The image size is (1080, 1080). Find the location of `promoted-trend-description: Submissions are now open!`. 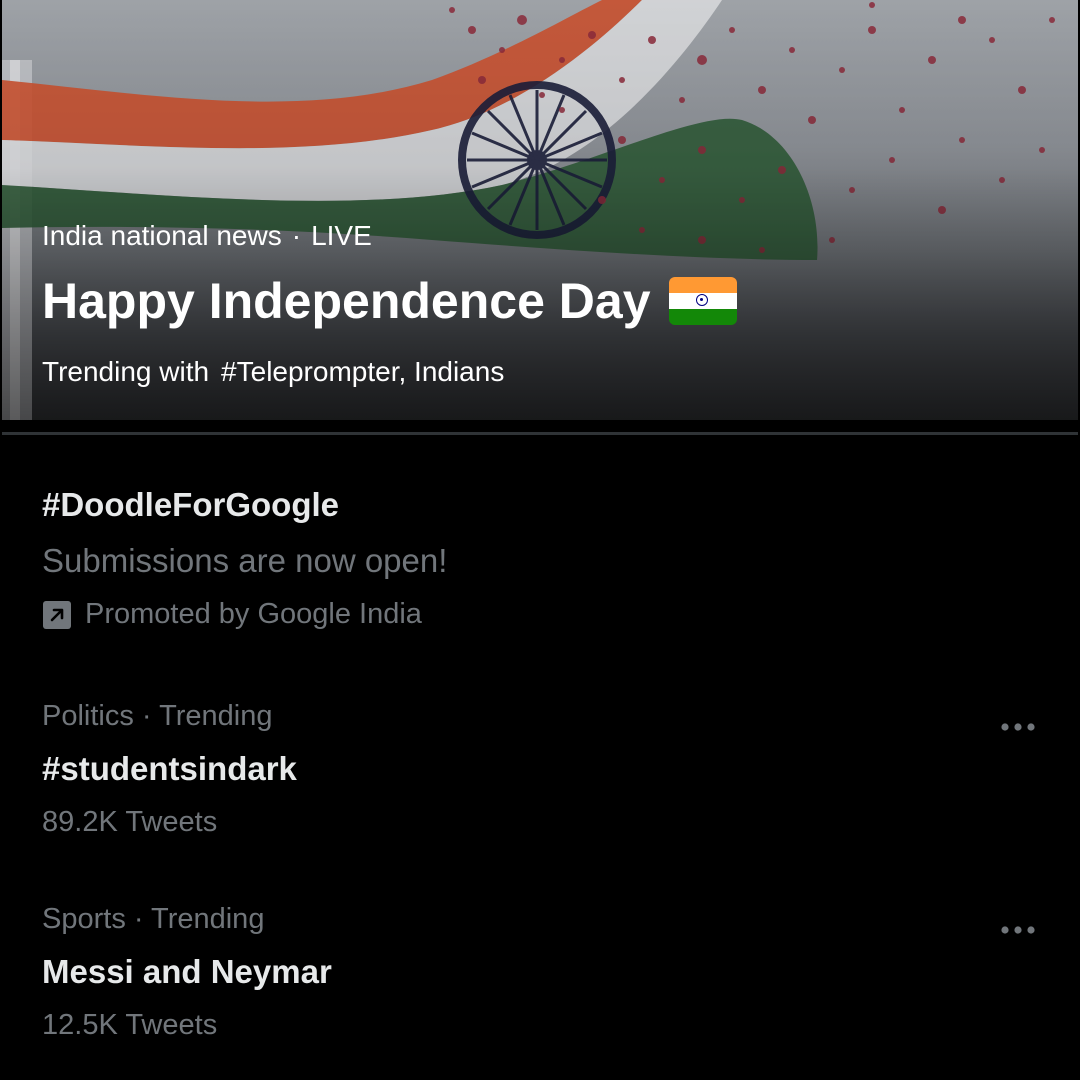

promoted-trend-description: Submissions are now open! is located at coordinates (245, 560).